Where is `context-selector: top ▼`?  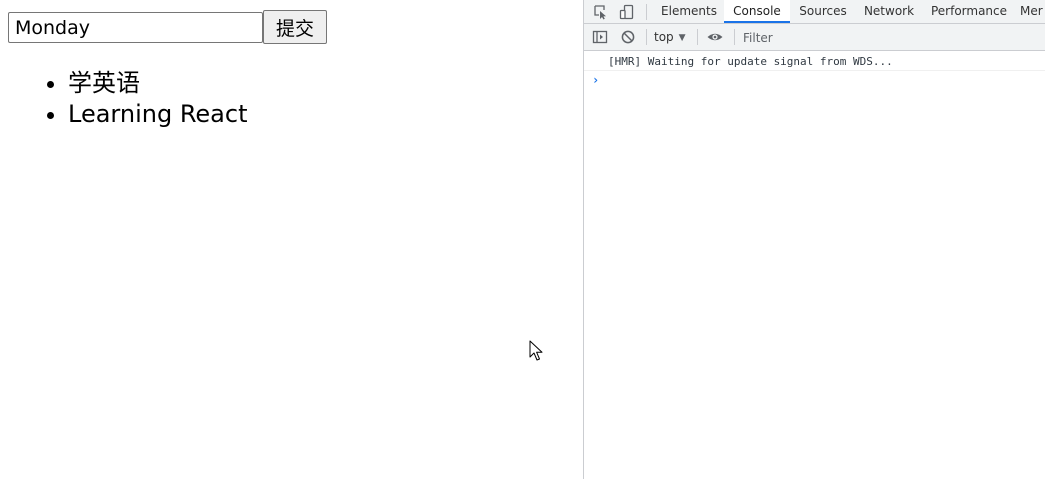
context-selector: top ▼ is located at coordinates (670, 37).